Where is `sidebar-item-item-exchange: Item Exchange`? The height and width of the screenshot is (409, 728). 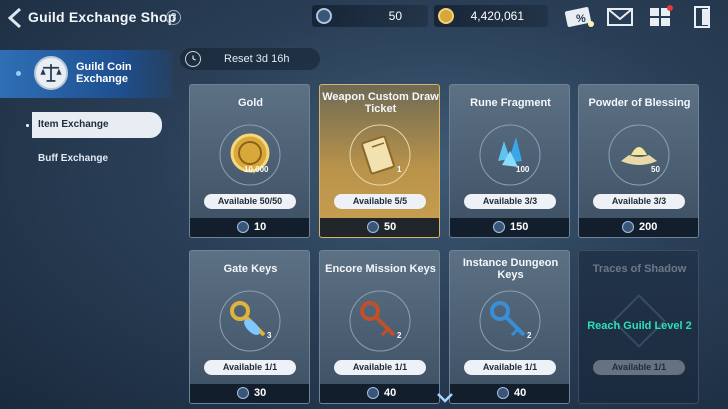 sidebar-item-item-exchange: Item Exchange is located at coordinates (97, 125).